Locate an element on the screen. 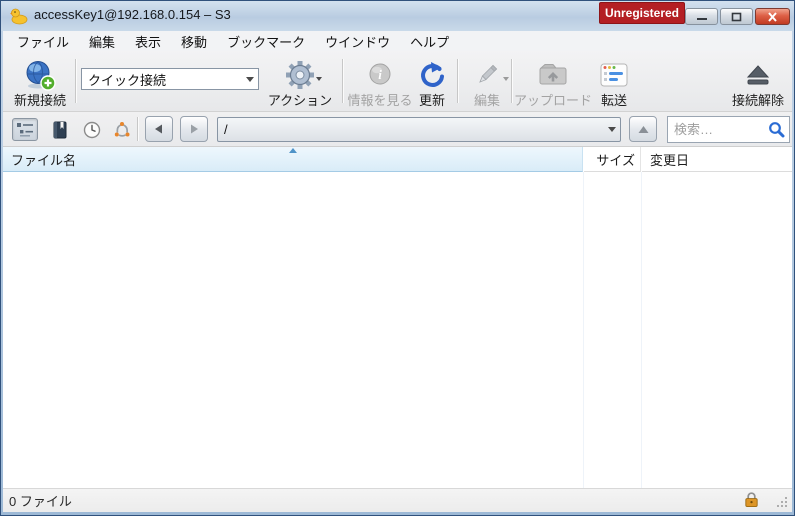  get-info-label: 情報を見る is located at coordinates (380, 100).